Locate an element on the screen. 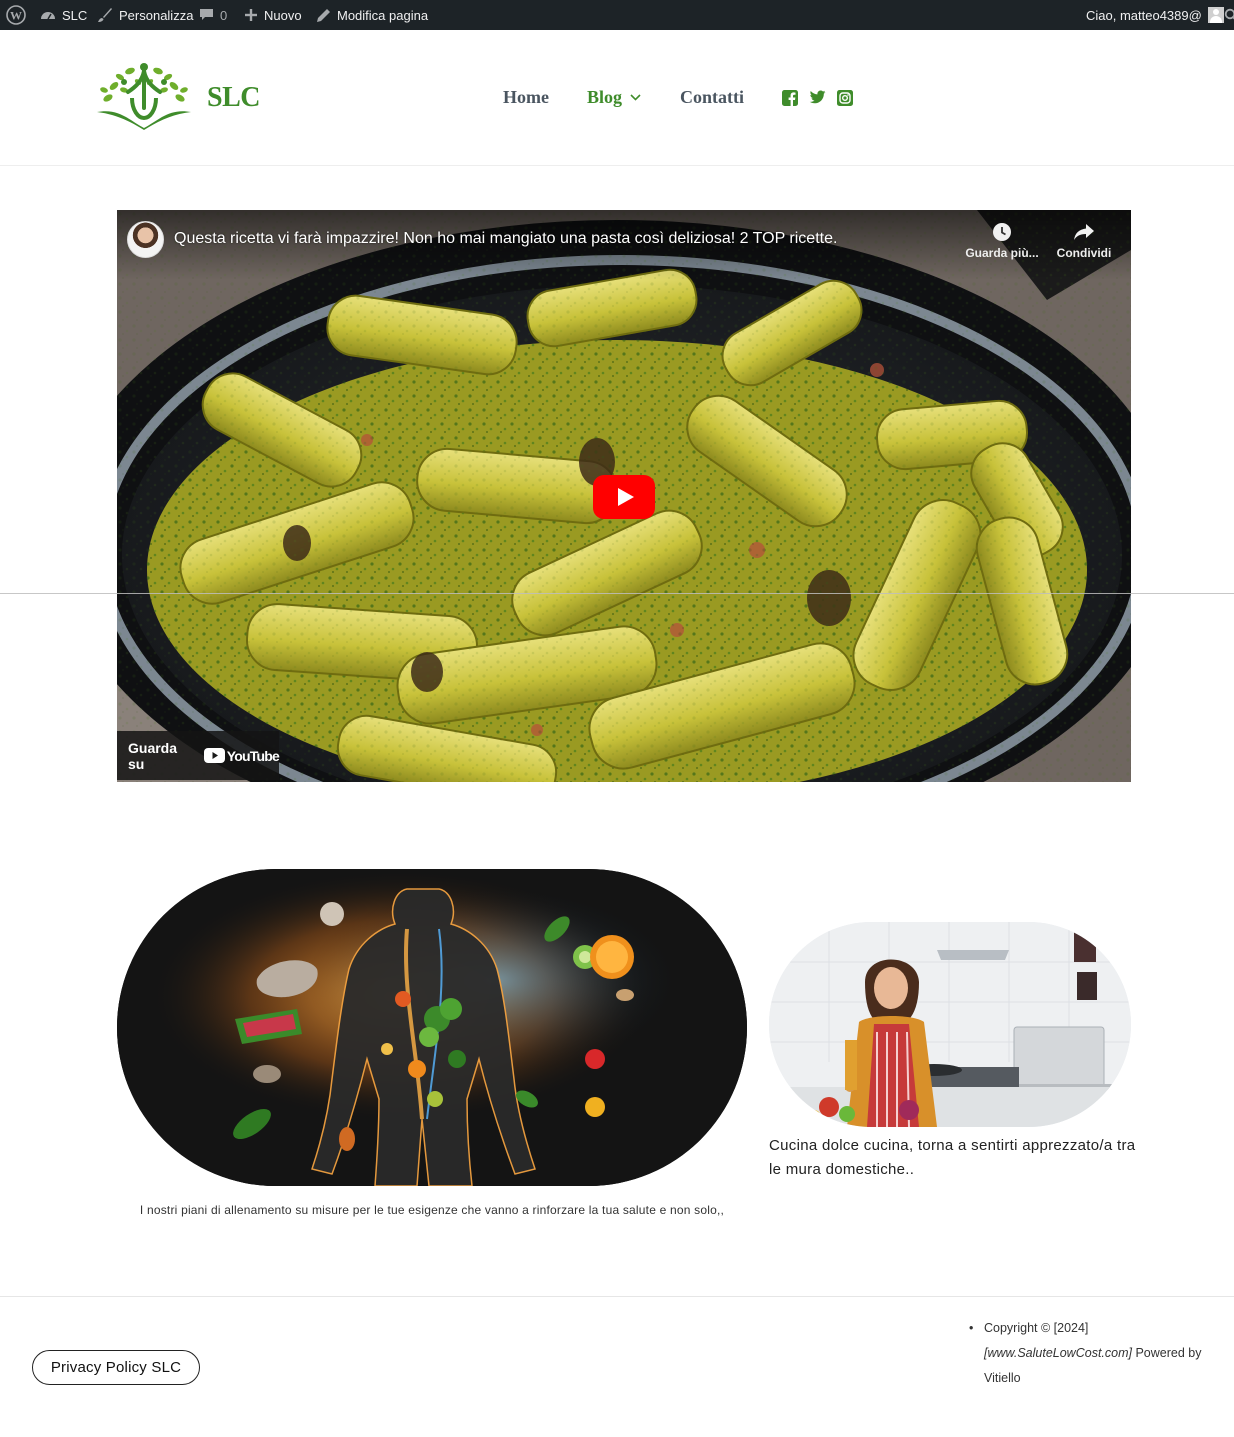 The image size is (1234, 1437). admin-customize-link: Personalizza is located at coordinates (145, 15).